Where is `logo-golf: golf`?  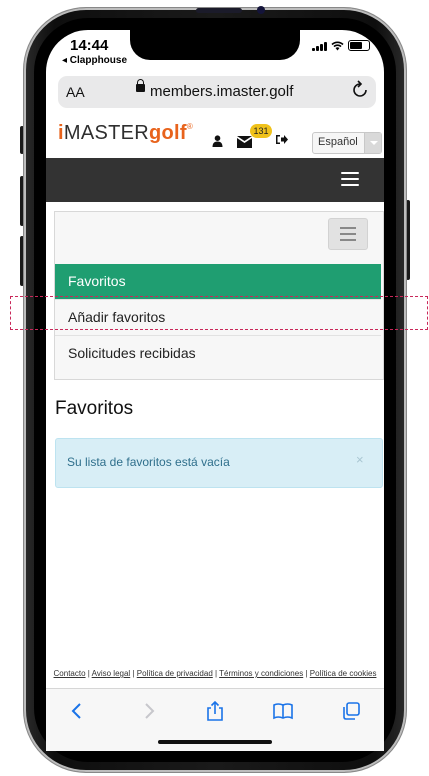
logo-golf: golf is located at coordinates (168, 133).